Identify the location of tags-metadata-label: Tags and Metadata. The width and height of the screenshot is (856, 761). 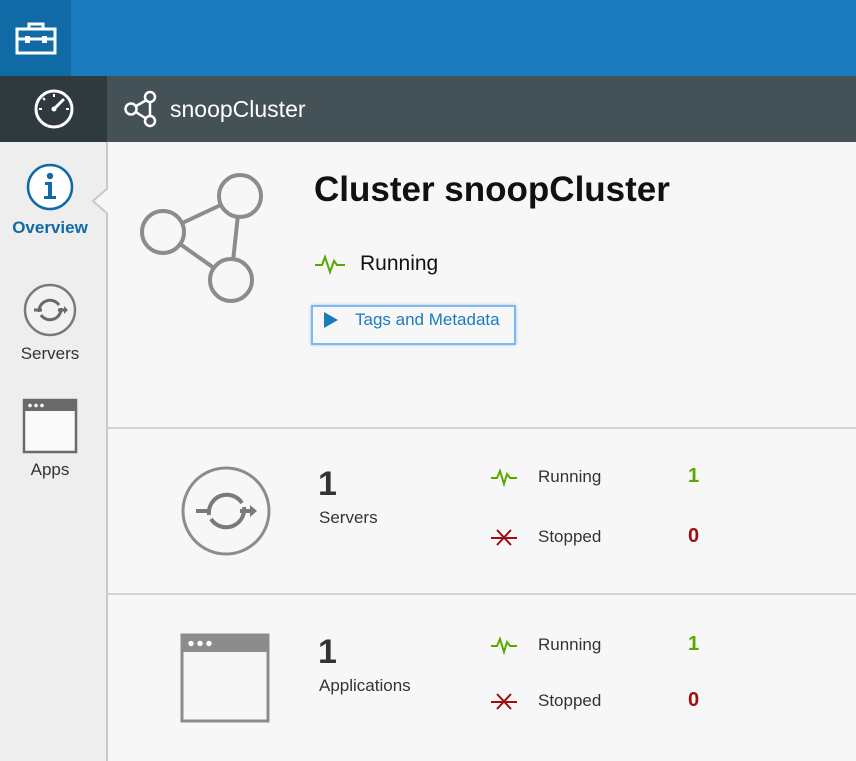
(427, 319).